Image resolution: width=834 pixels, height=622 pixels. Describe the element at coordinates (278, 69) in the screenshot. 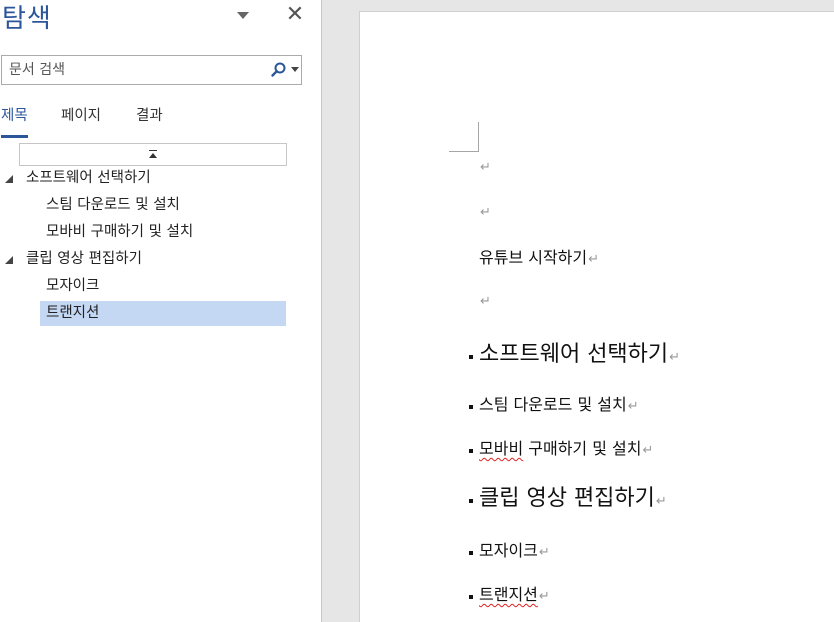

I see `magnifier-icon` at that location.